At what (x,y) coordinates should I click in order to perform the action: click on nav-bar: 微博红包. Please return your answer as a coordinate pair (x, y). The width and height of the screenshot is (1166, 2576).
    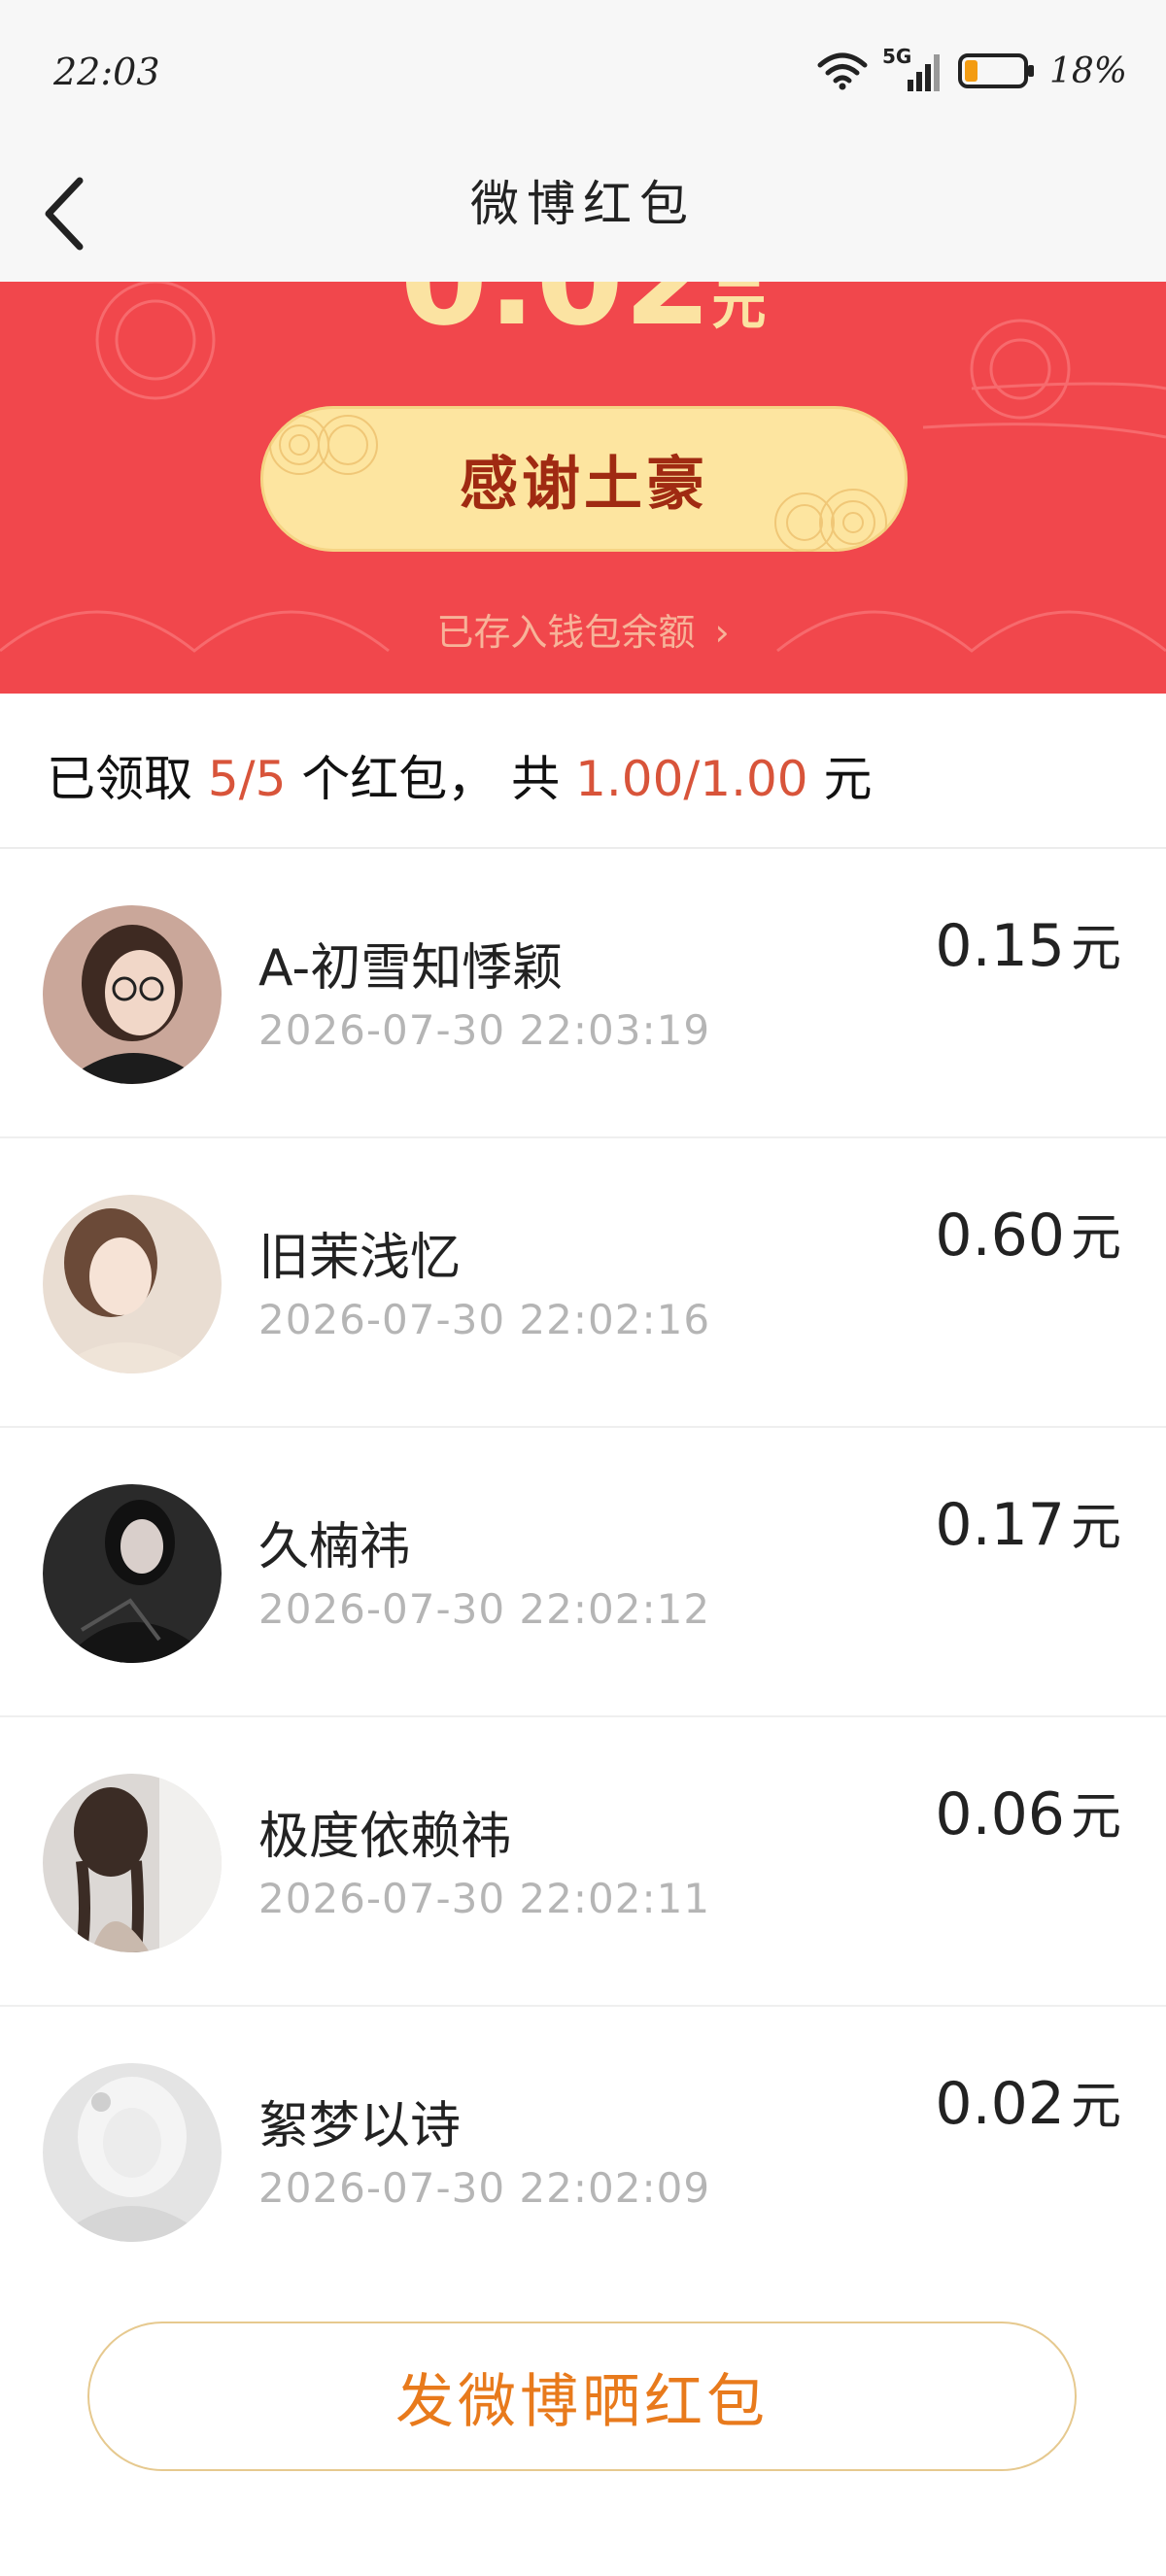
    Looking at the image, I should click on (583, 214).